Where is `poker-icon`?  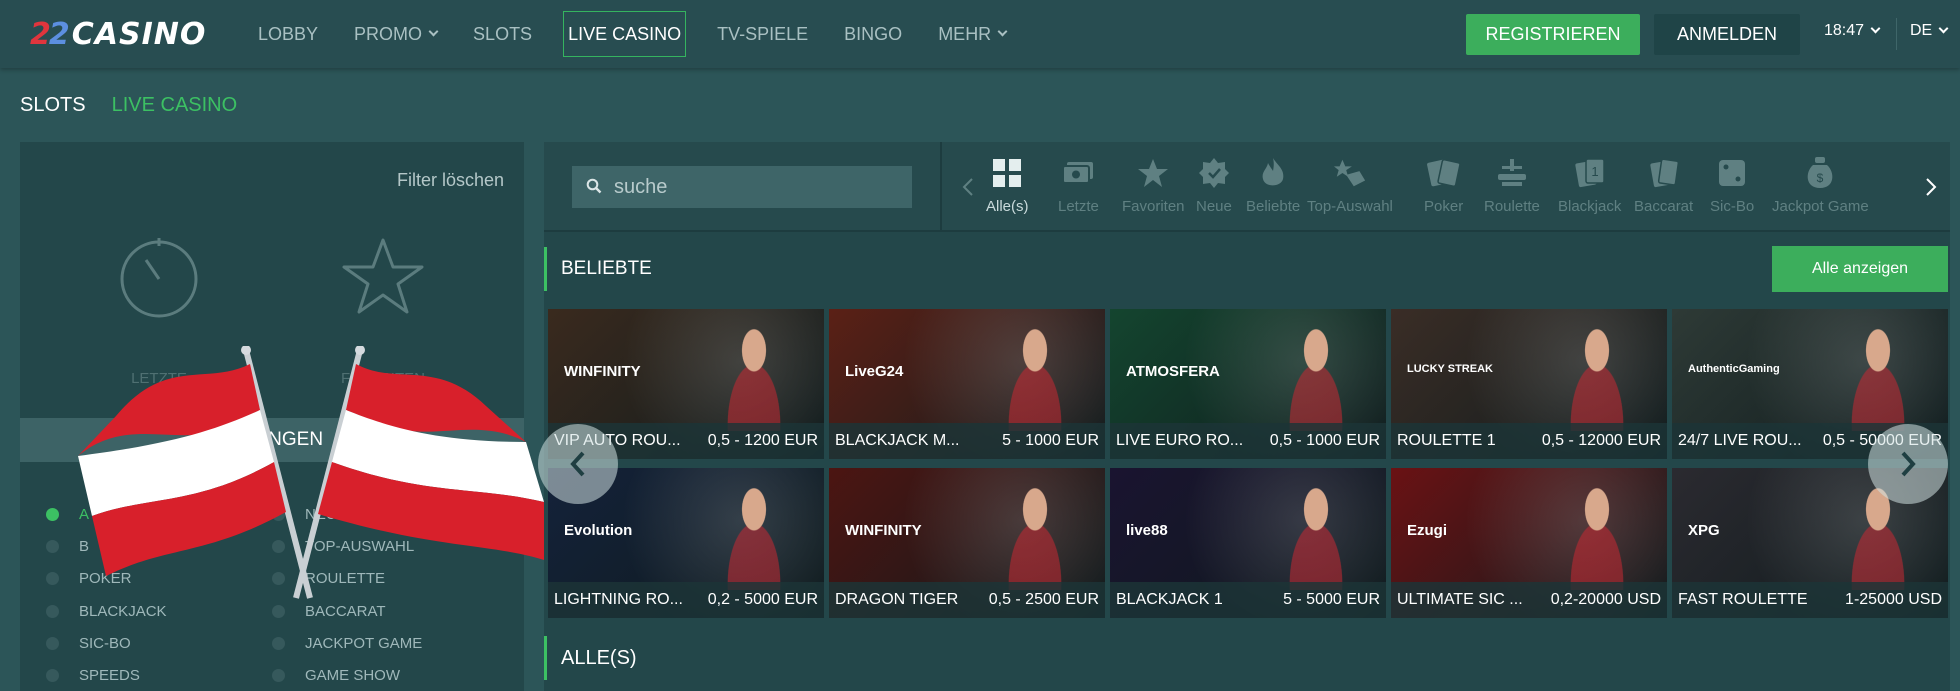
poker-icon is located at coordinates (1443, 173).